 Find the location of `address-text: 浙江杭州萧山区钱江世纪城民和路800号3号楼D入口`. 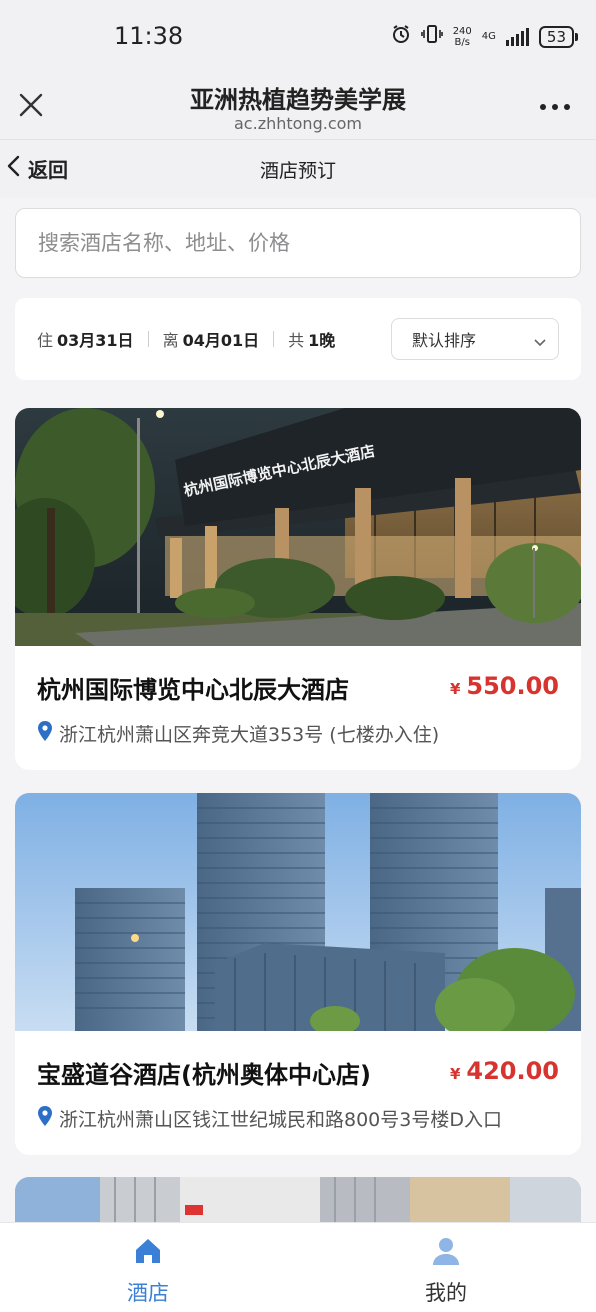

address-text: 浙江杭州萧山区钱江世纪城民和路800号3号楼D入口 is located at coordinates (280, 1120).